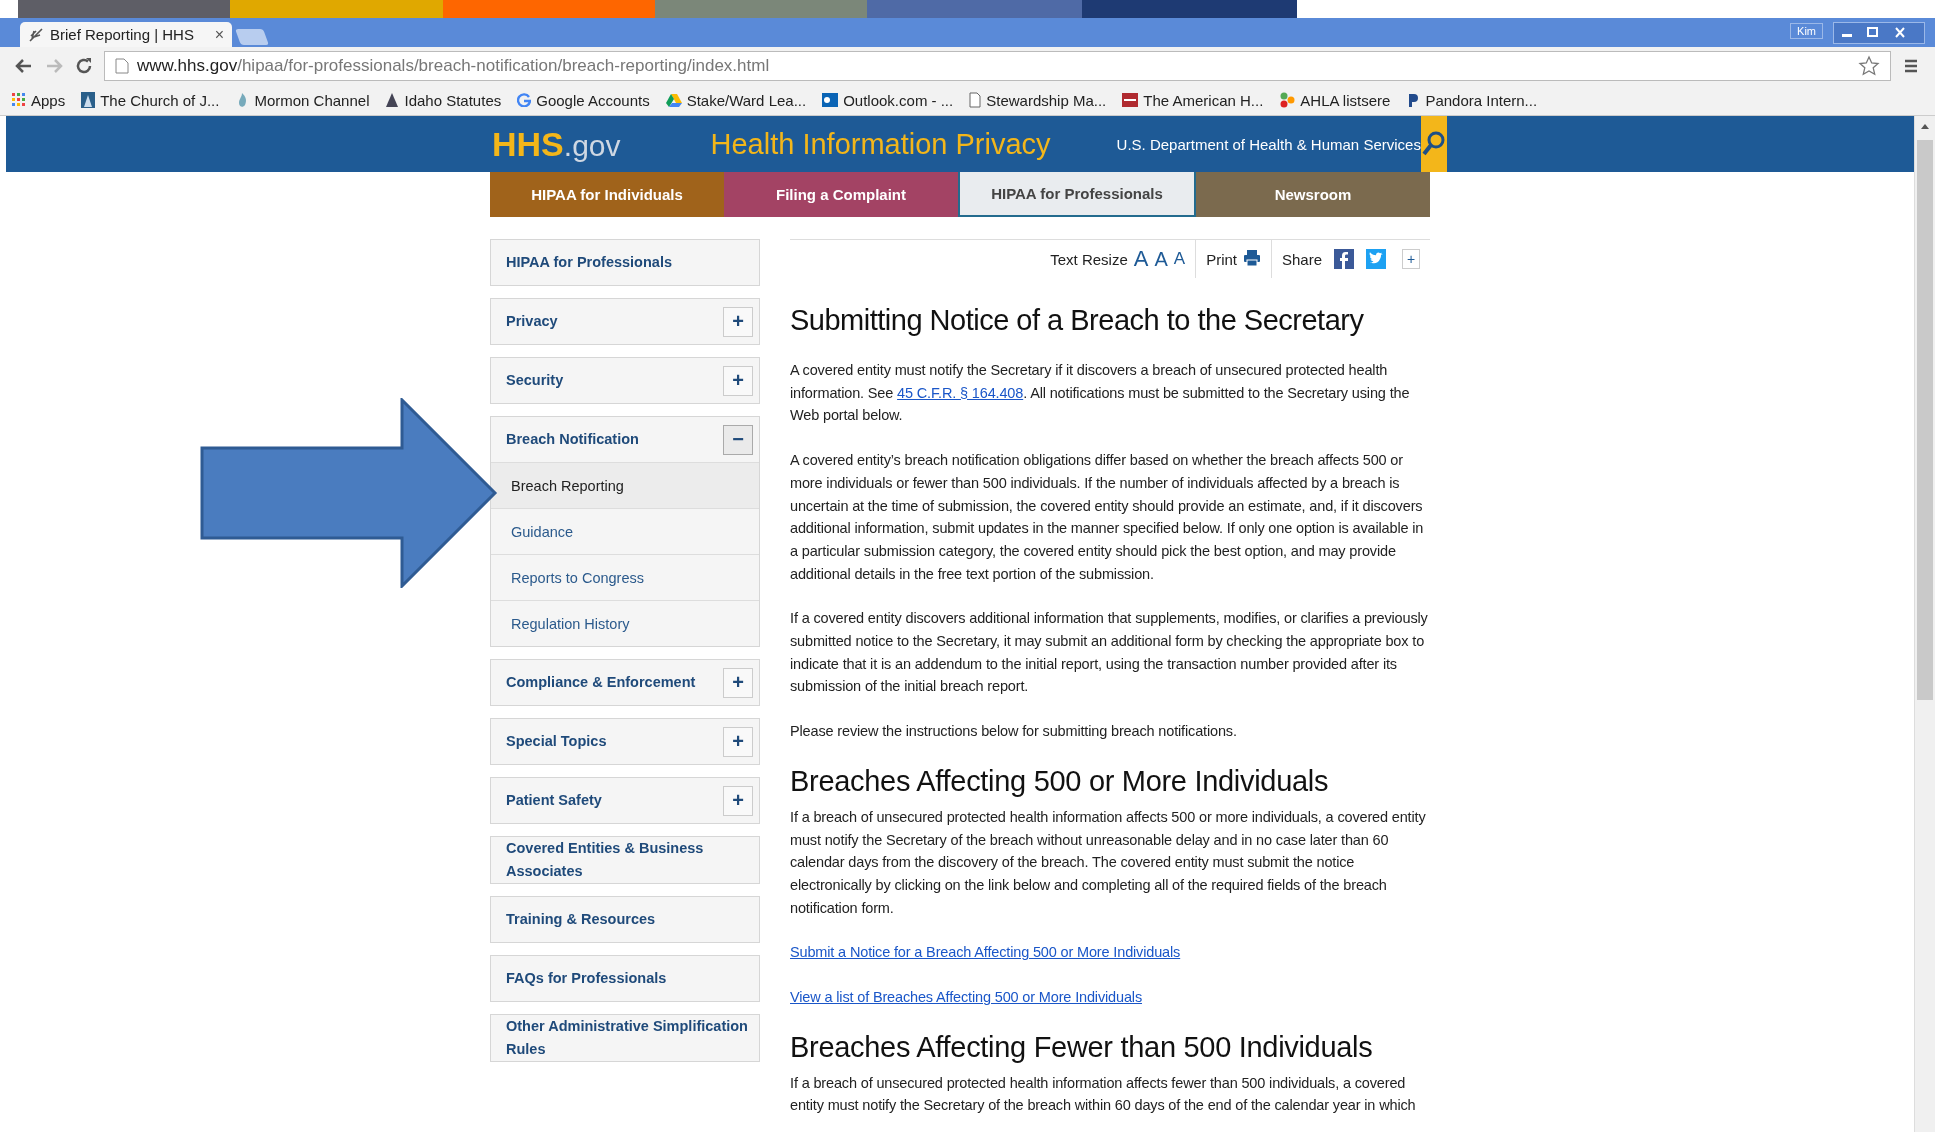 The width and height of the screenshot is (1935, 1132). I want to click on sidebar-link: Compliance & Enforcement, so click(601, 682).